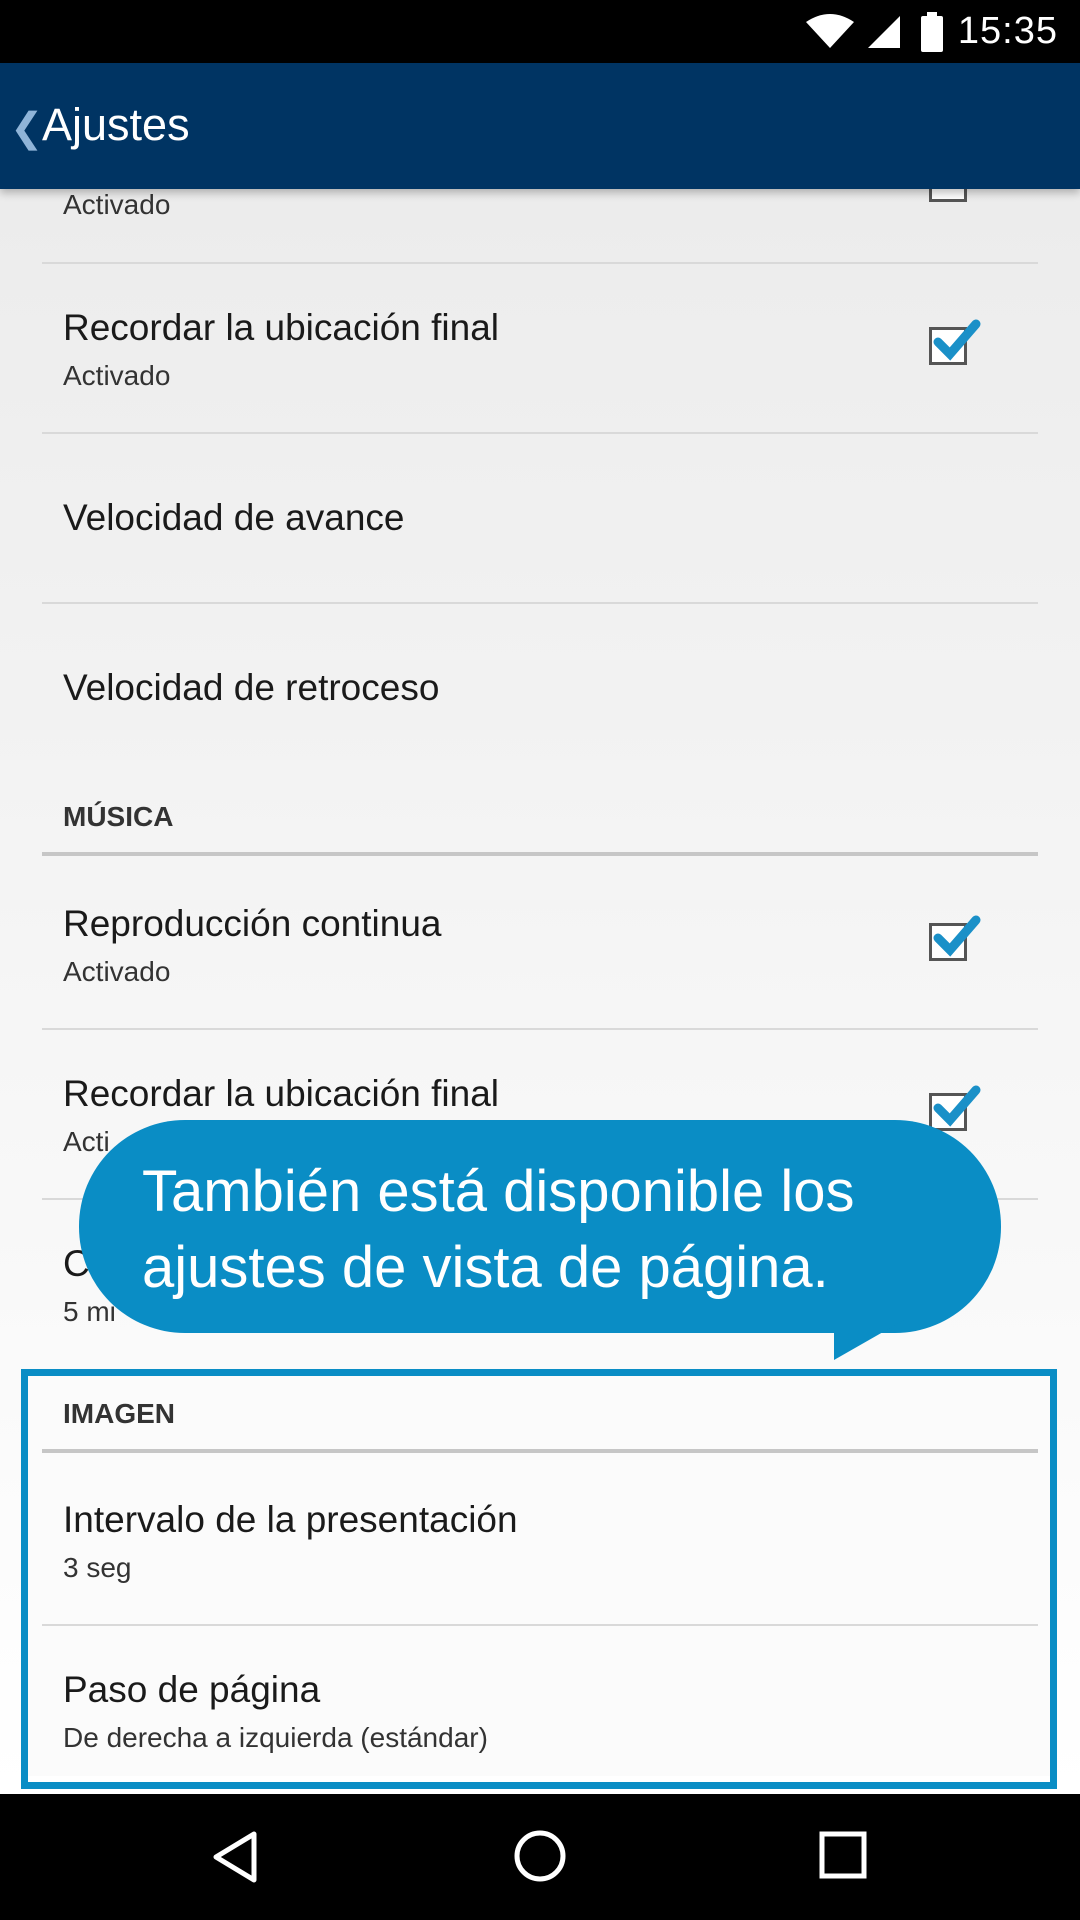  What do you see at coordinates (932, 32) in the screenshot?
I see `battery-icon` at bounding box center [932, 32].